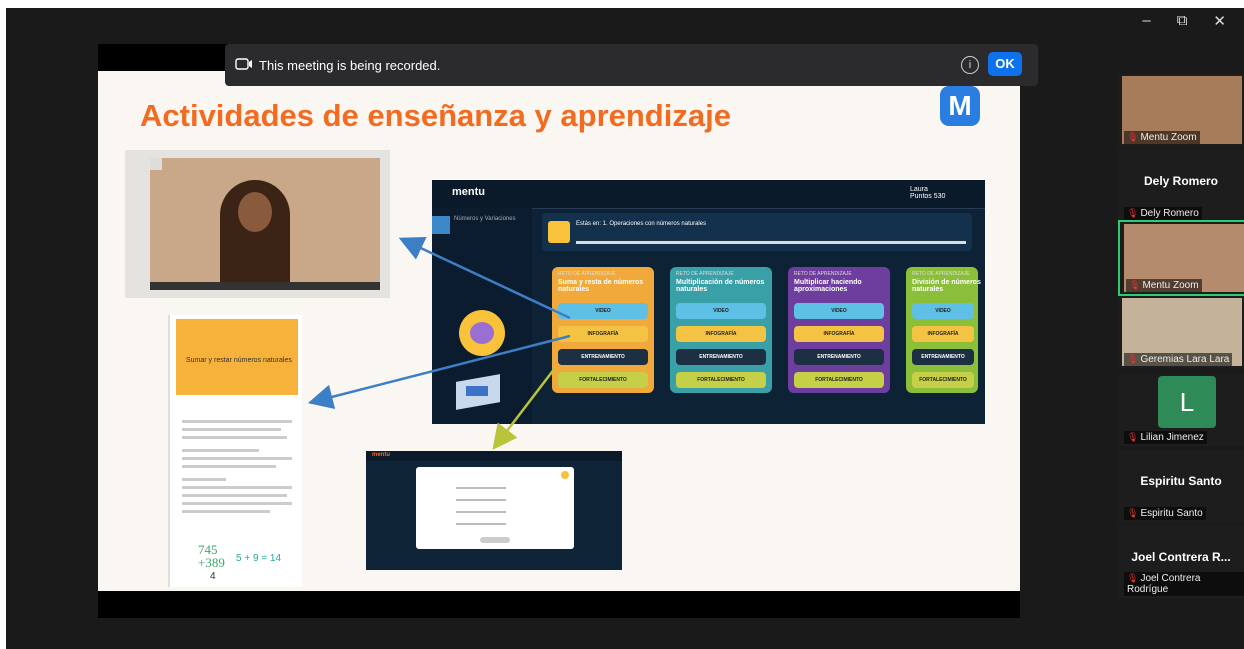 The height and width of the screenshot is (649, 1244). What do you see at coordinates (494, 456) in the screenshot?
I see `quiz-header: mentu` at bounding box center [494, 456].